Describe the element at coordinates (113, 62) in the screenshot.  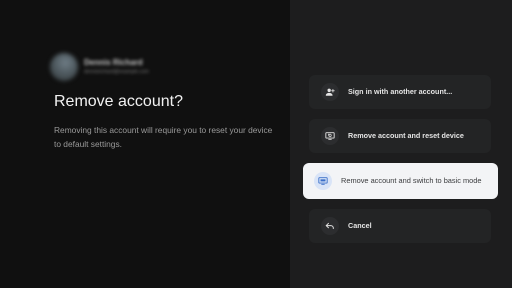
I see `account-name: Dennis Richard` at that location.